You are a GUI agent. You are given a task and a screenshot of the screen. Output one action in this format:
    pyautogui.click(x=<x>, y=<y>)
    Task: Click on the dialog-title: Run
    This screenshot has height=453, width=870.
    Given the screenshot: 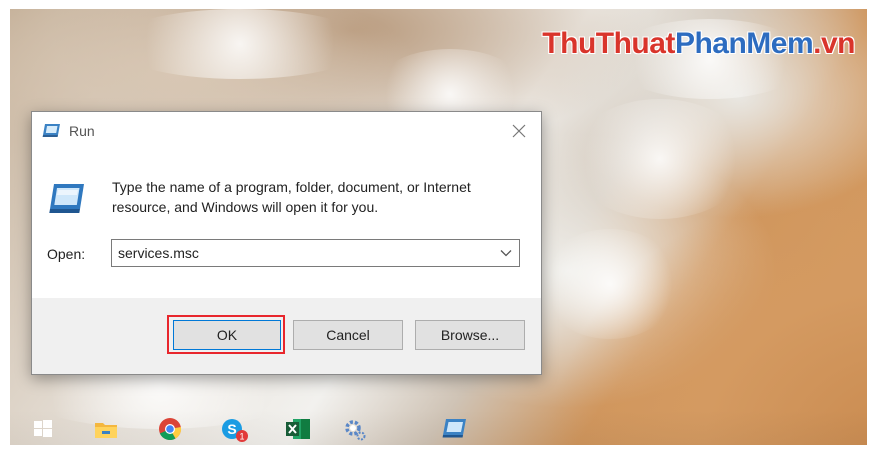 What is the action you would take?
    pyautogui.click(x=82, y=131)
    